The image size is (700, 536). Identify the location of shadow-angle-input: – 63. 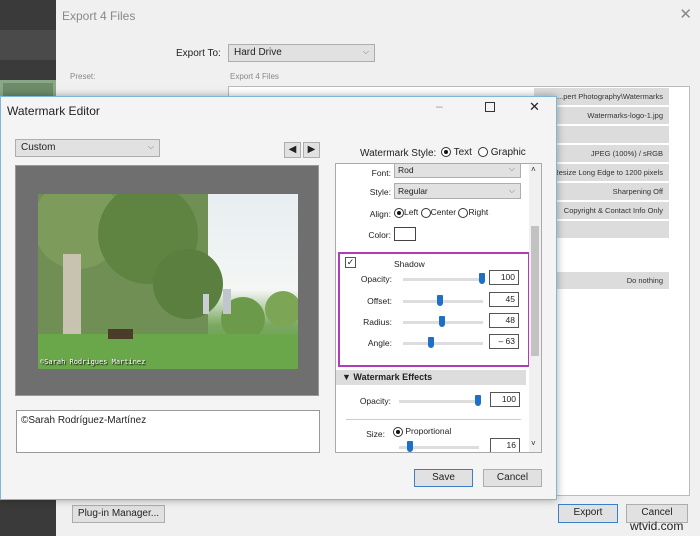
(504, 341).